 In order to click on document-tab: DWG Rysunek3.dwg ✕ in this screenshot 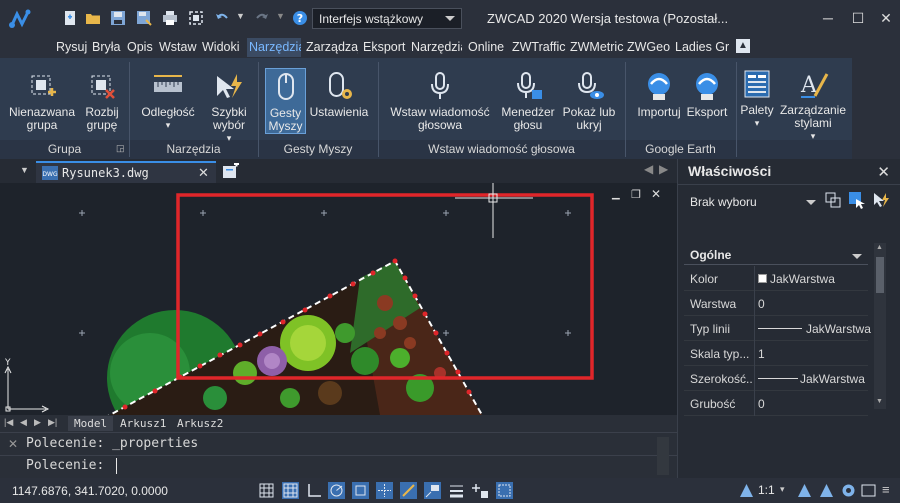, I will do `click(126, 172)`.